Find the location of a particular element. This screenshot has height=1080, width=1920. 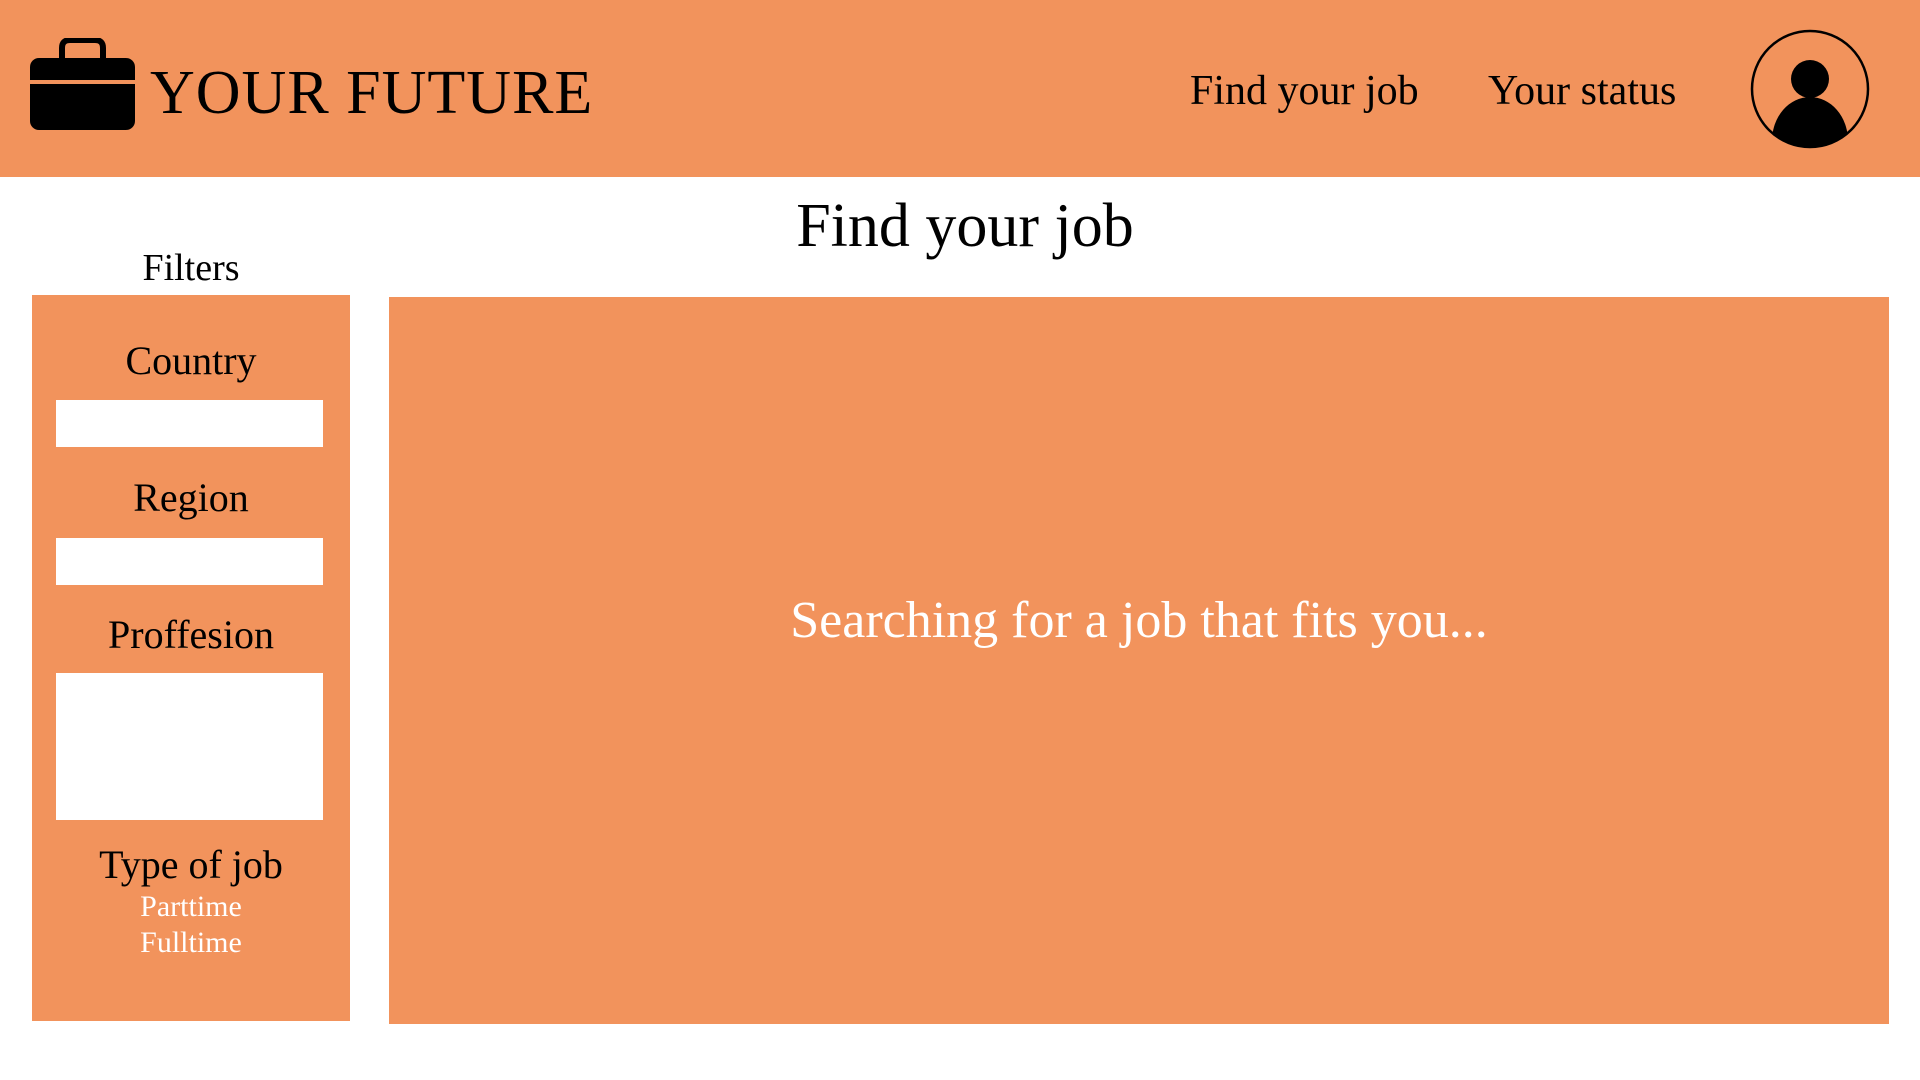

nav-find-your-job: Find your job is located at coordinates (1304, 91).